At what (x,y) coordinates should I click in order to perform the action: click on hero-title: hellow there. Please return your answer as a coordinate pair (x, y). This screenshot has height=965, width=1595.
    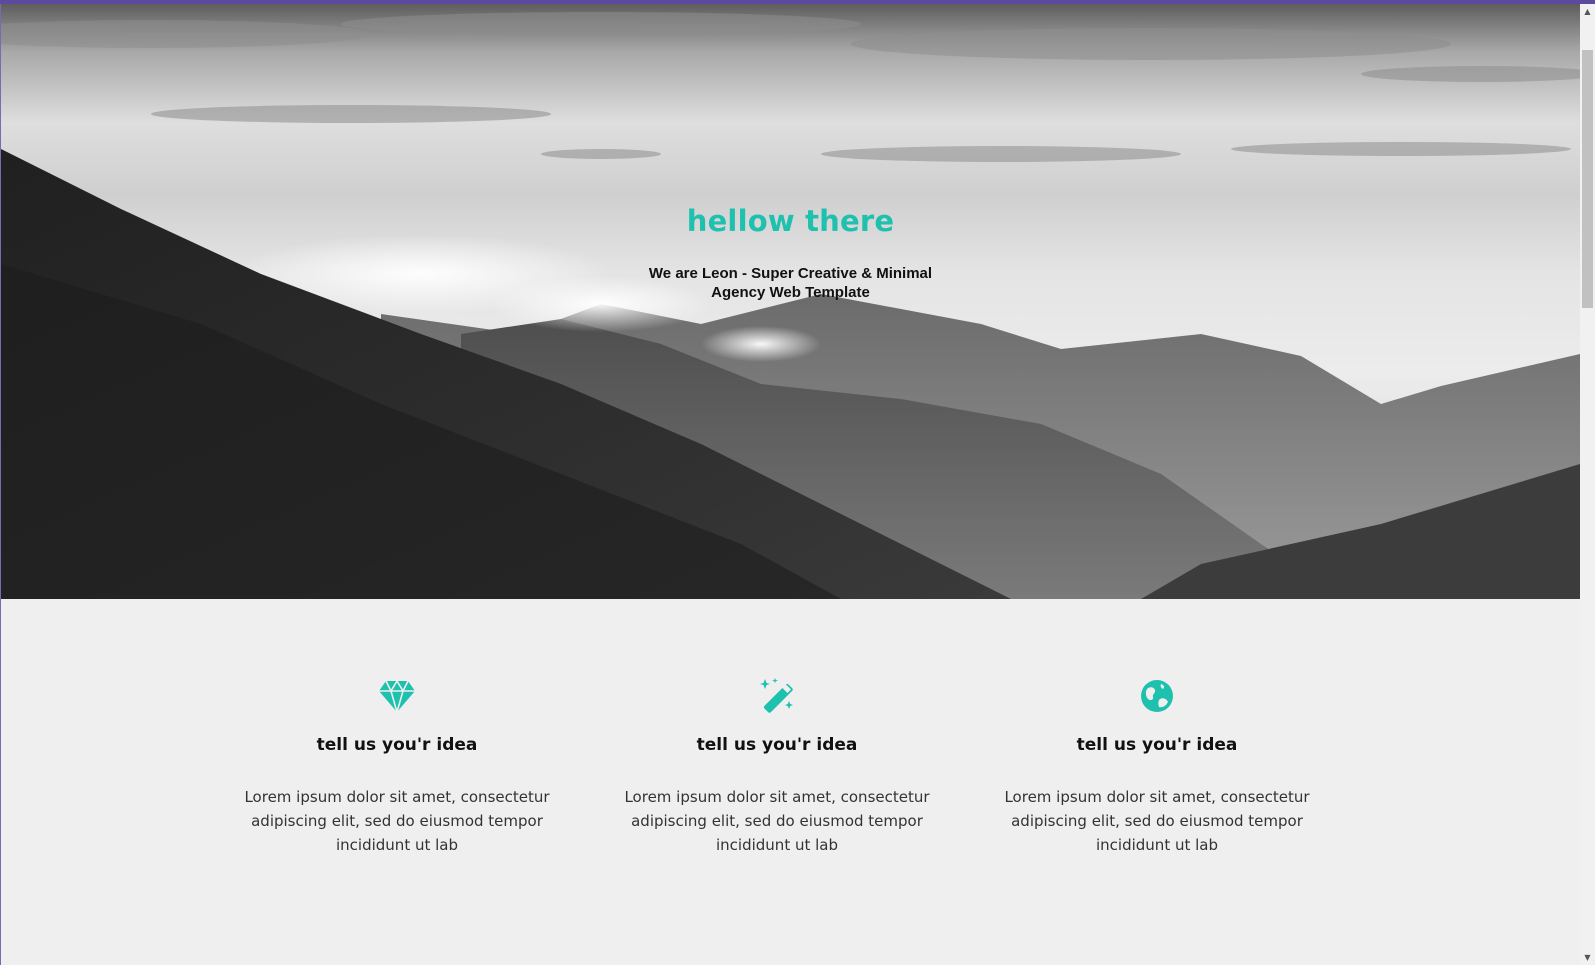
    Looking at the image, I should click on (790, 221).